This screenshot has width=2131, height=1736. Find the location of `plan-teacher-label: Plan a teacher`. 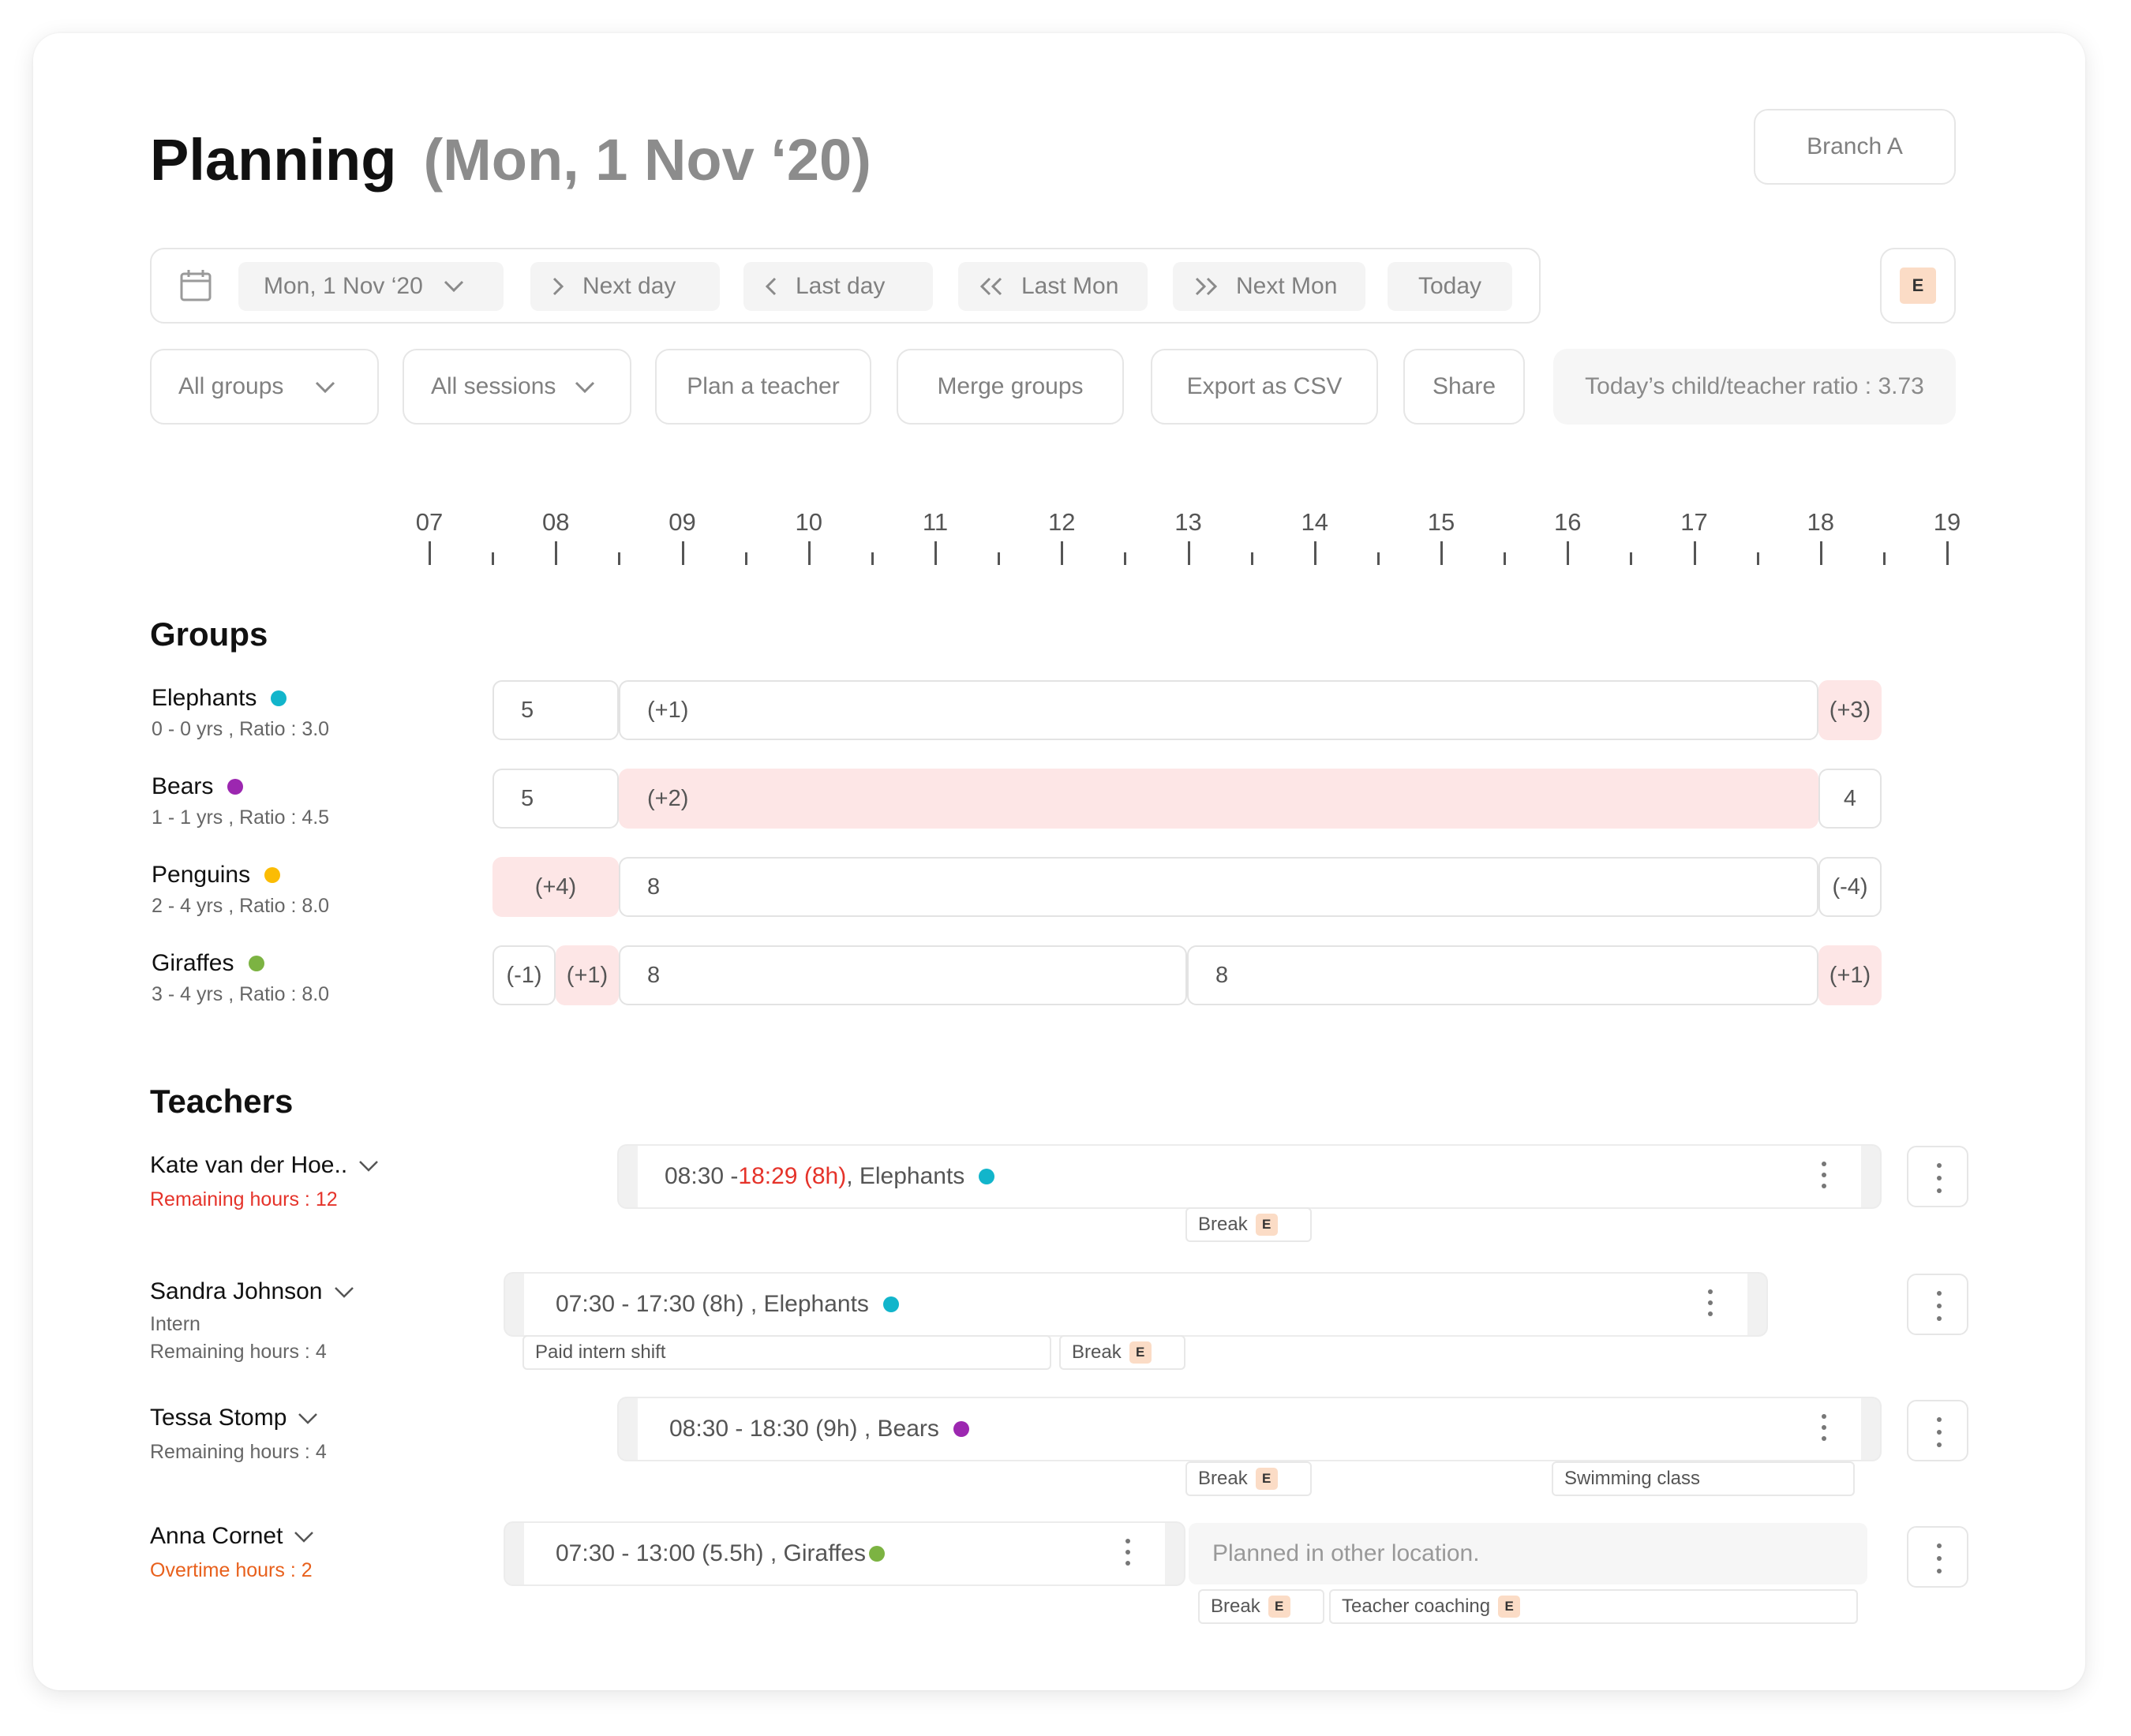

plan-teacher-label: Plan a teacher is located at coordinates (763, 386).